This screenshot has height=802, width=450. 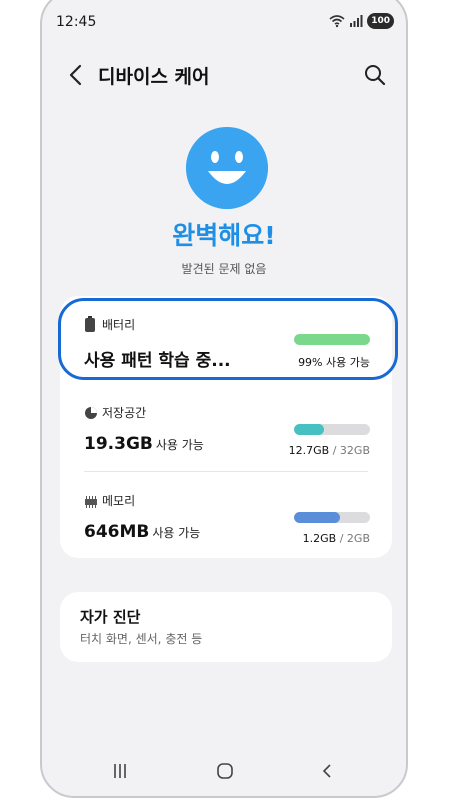 I want to click on battery-bar-fill, so click(x=332, y=339).